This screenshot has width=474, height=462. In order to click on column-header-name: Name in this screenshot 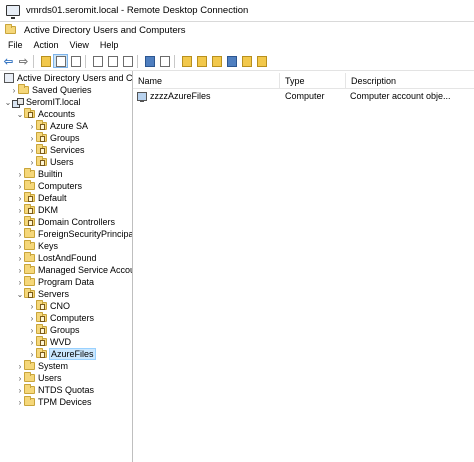, I will do `click(206, 80)`.